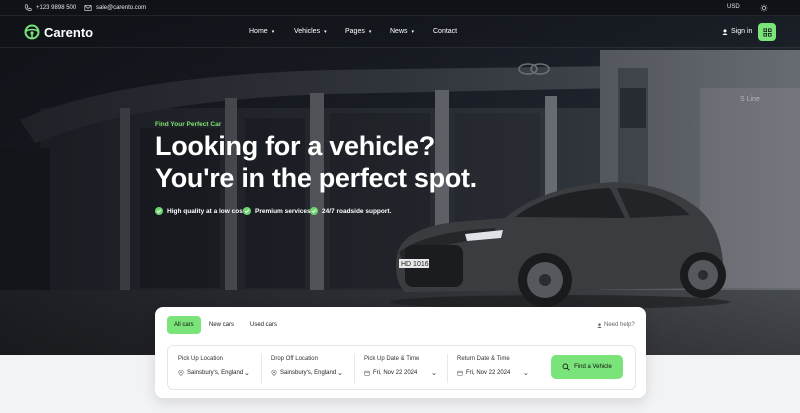 This screenshot has height=413, width=800. What do you see at coordinates (593, 367) in the screenshot?
I see `find-vehicle-label: Find a Vehicle` at bounding box center [593, 367].